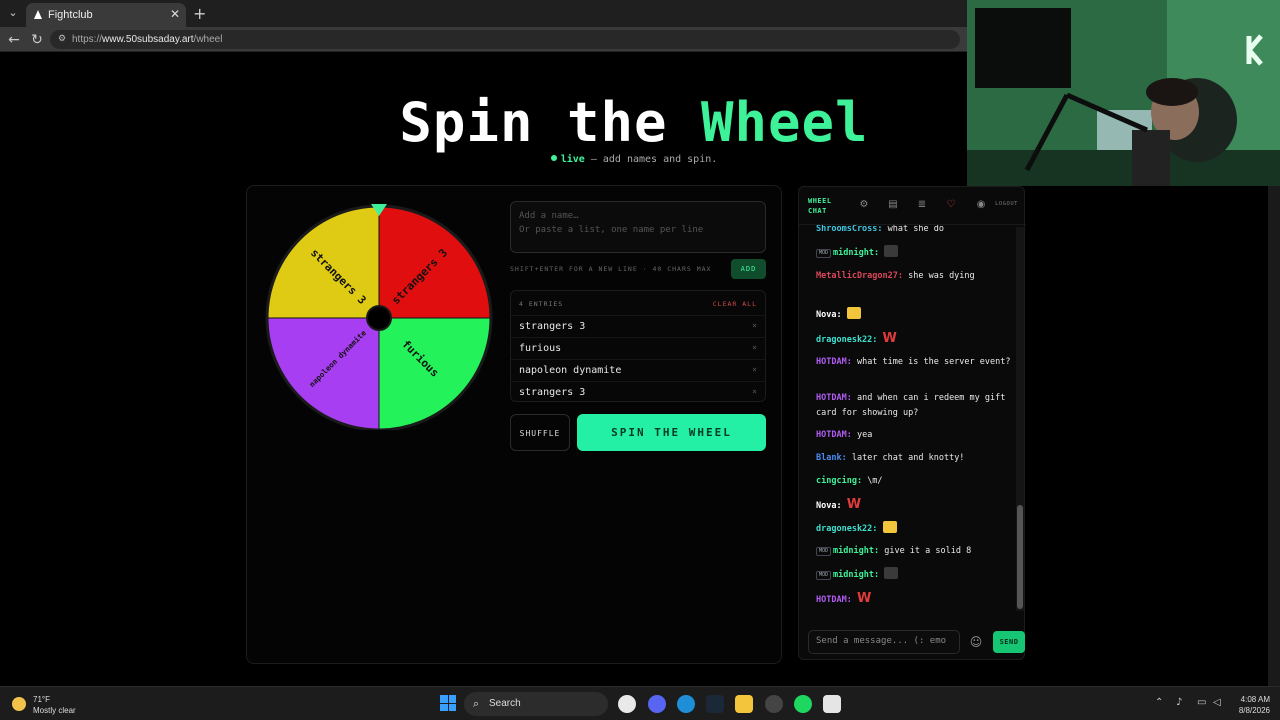 This screenshot has height=720, width=1280. I want to click on chat-message: Nova:, so click(914, 315).